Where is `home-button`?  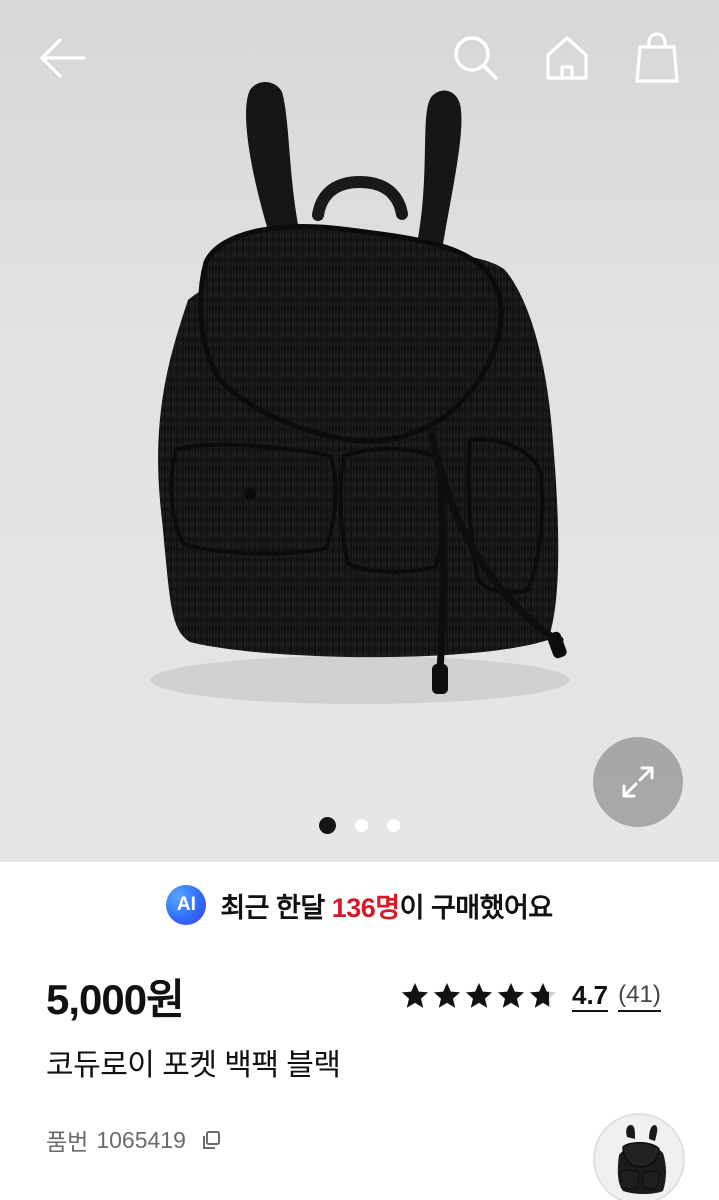 home-button is located at coordinates (567, 58).